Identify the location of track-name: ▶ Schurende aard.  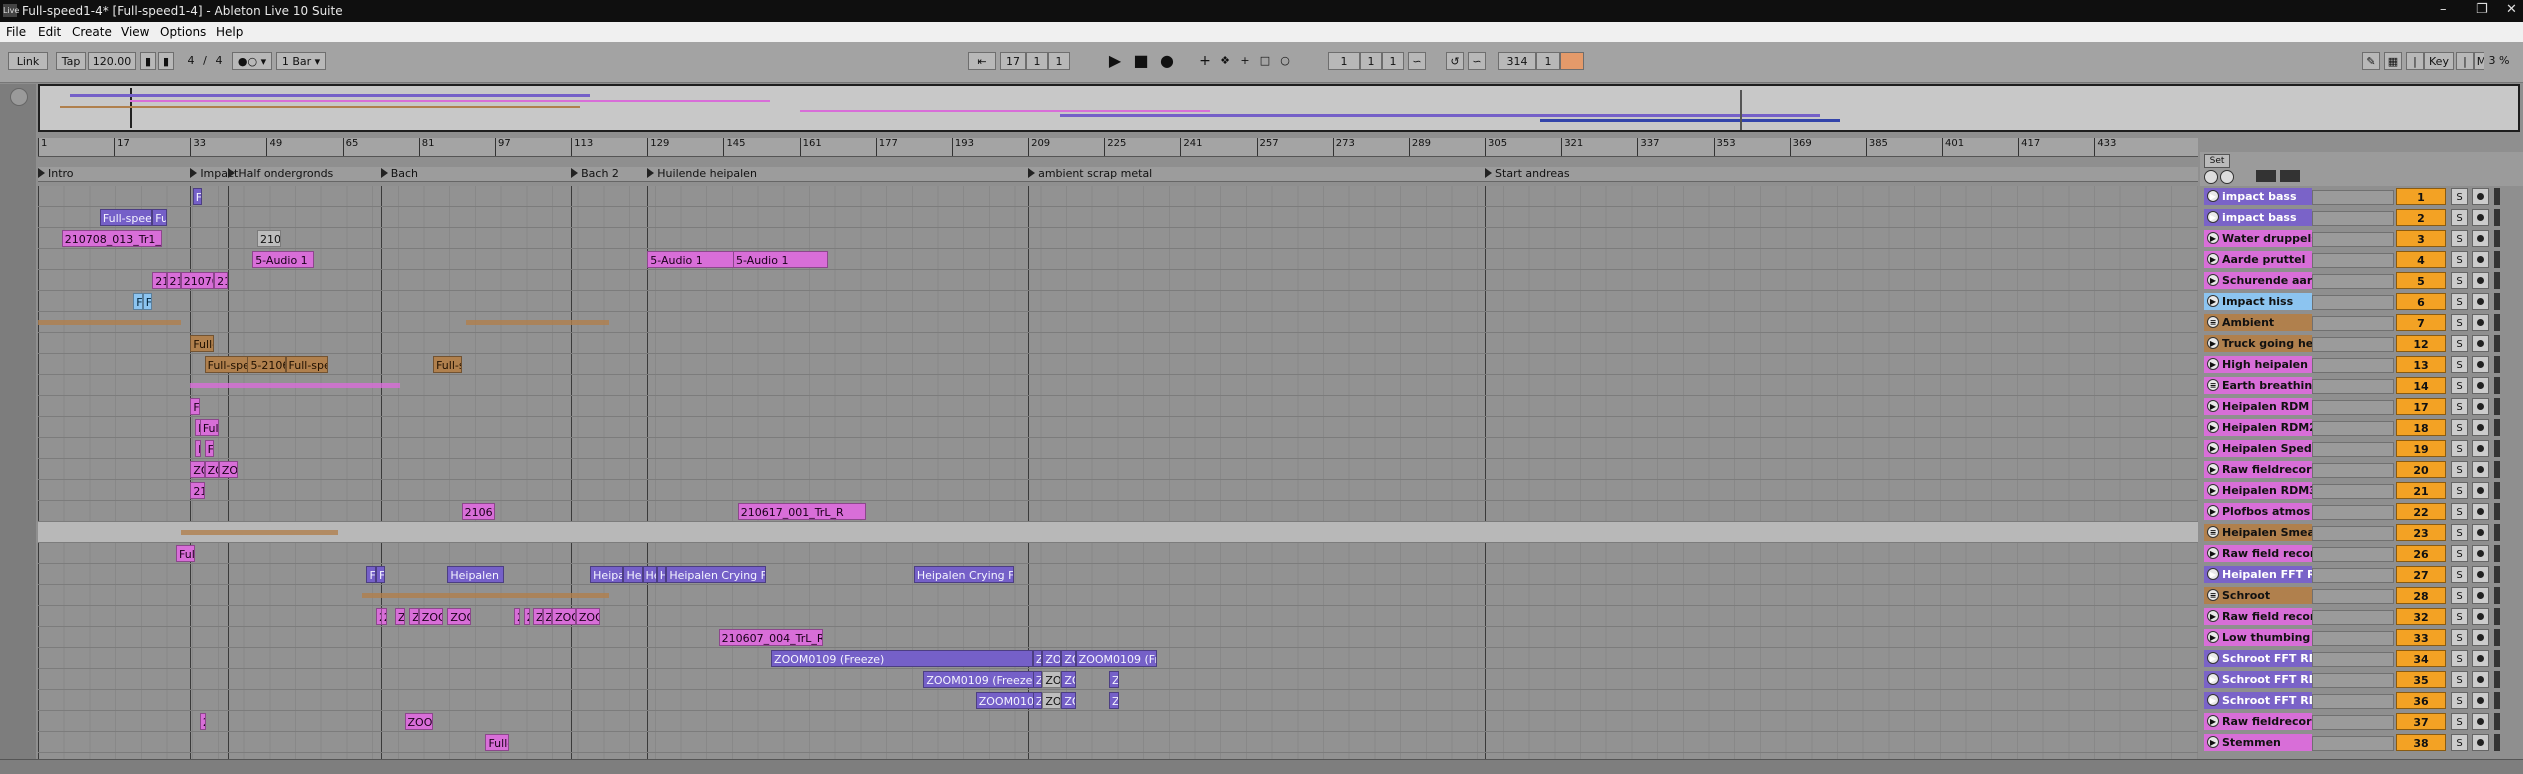
(2258, 280).